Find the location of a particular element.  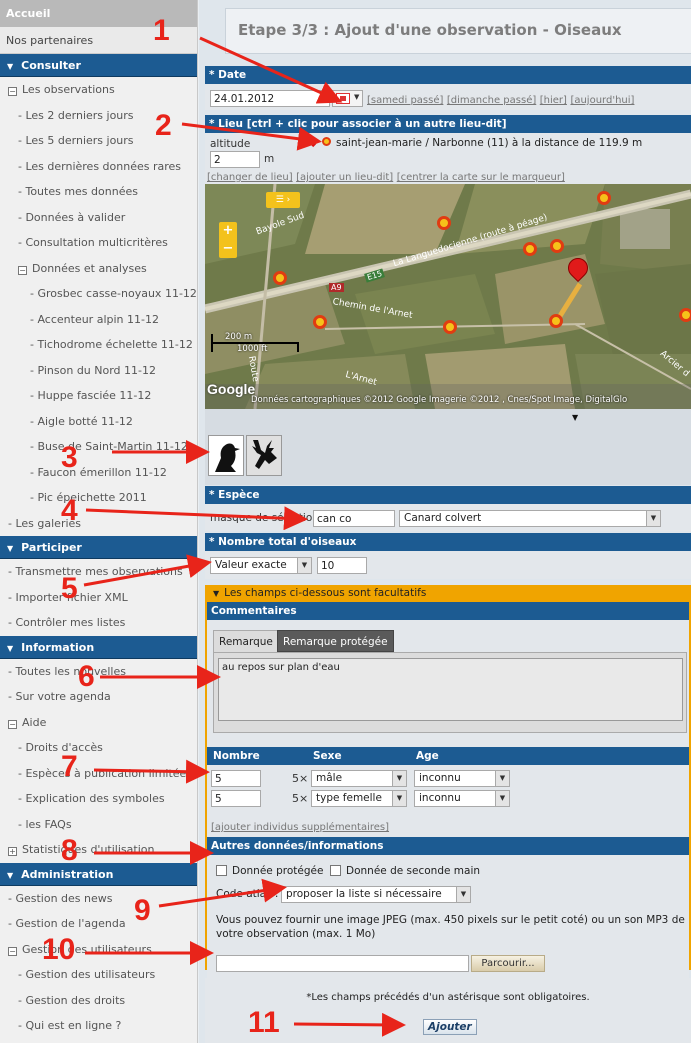

date-input is located at coordinates (270, 98).